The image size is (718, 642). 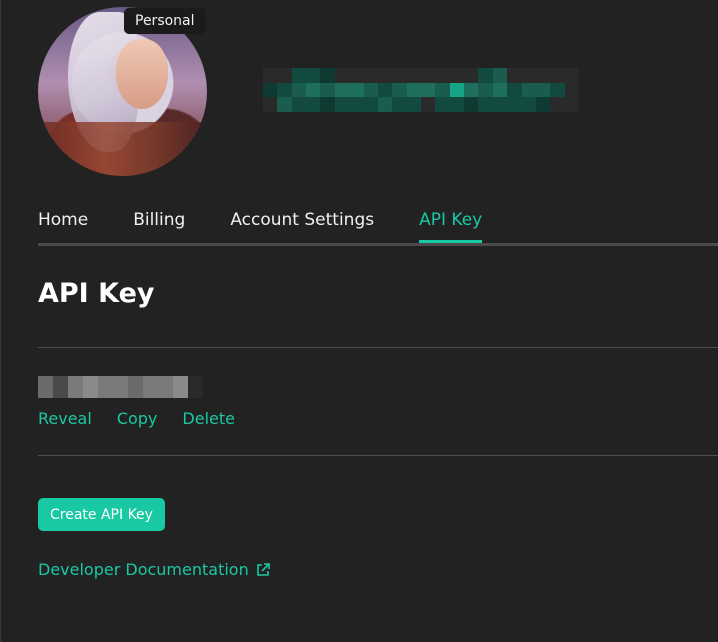 What do you see at coordinates (159, 222) in the screenshot?
I see `tab-billing: Billing` at bounding box center [159, 222].